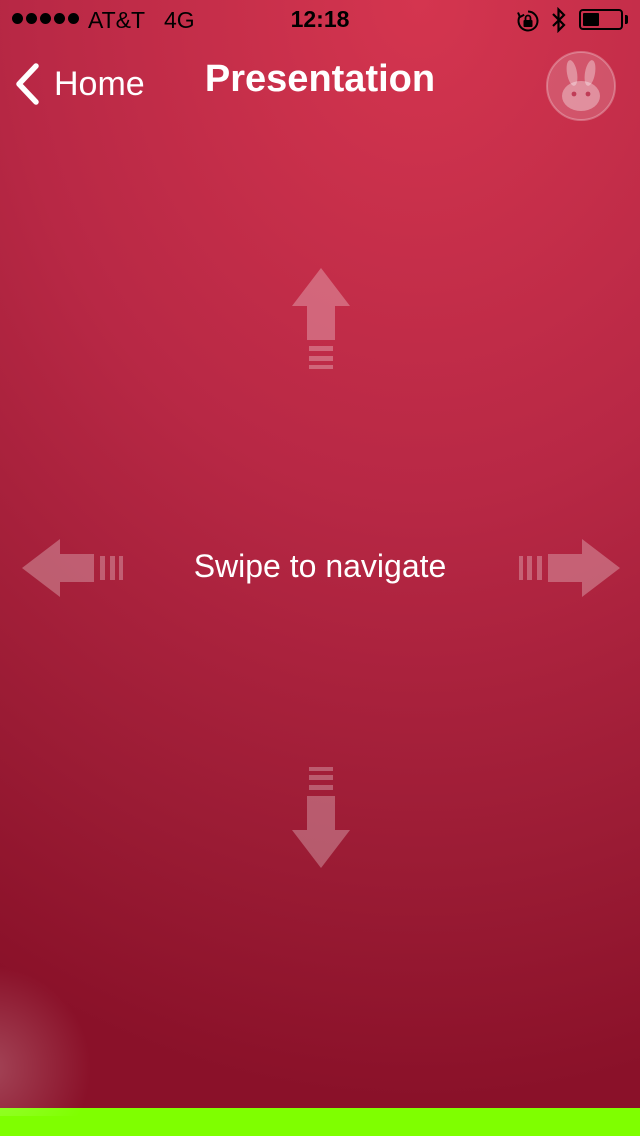 This screenshot has width=640, height=1136. Describe the element at coordinates (569, 568) in the screenshot. I see `arrow-right-icon` at that location.